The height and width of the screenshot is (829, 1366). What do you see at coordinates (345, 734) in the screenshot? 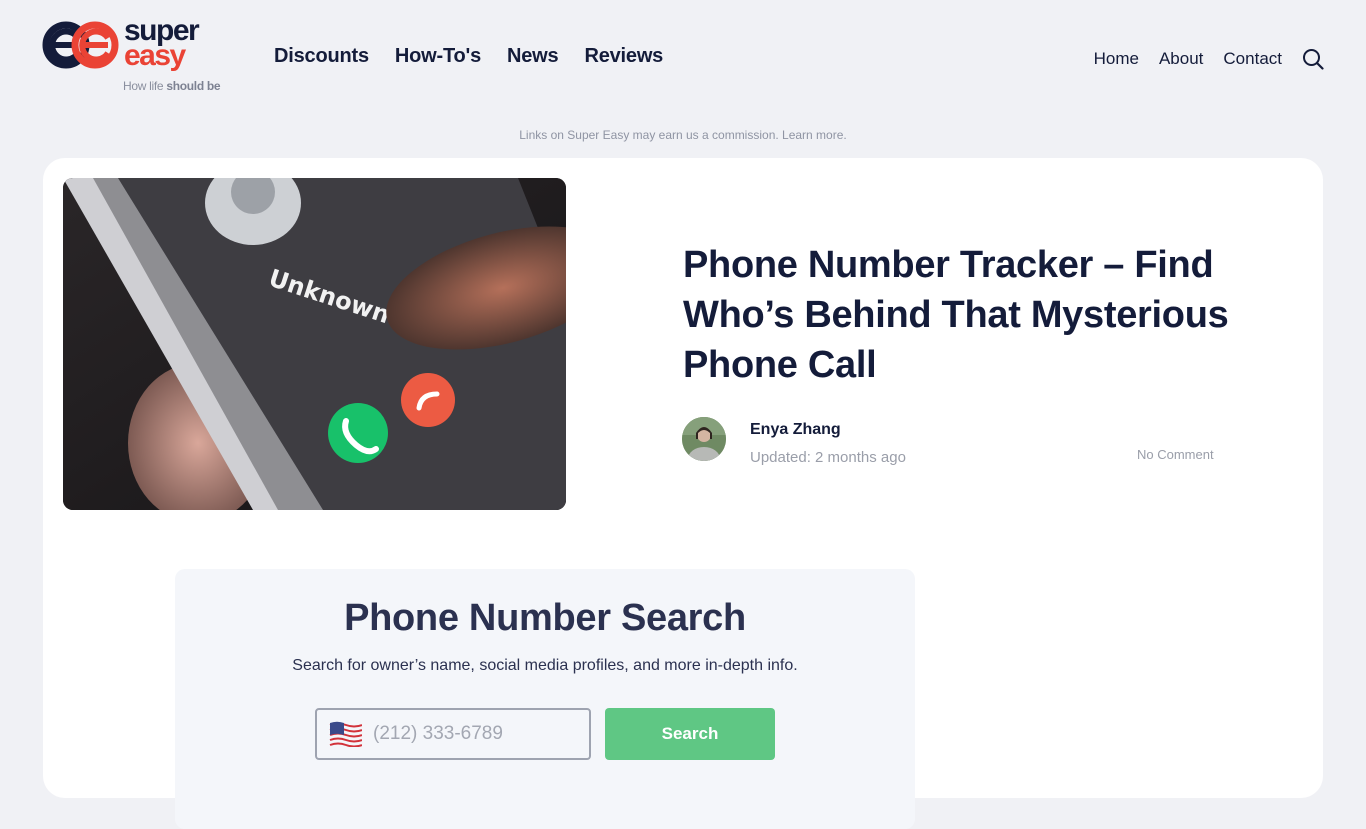
I see `us-flag-icon` at bounding box center [345, 734].